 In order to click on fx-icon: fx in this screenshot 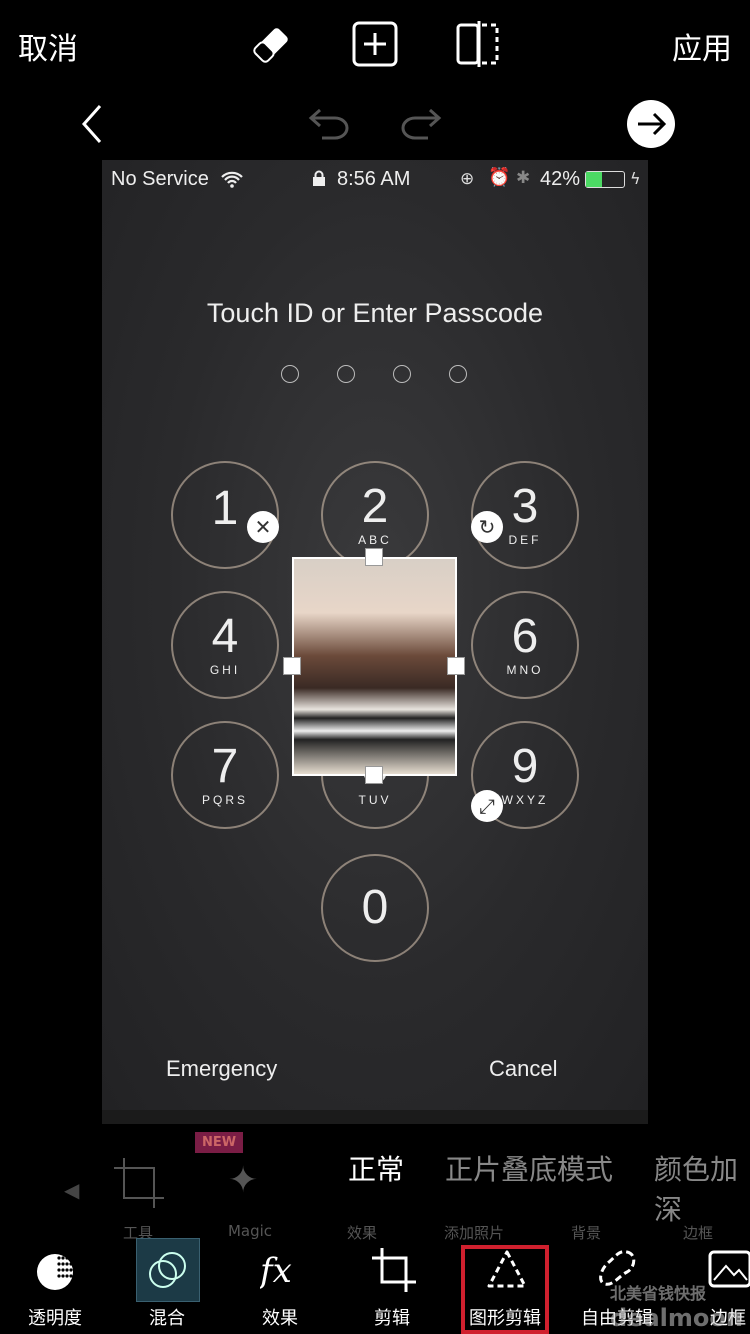, I will do `click(278, 1270)`.